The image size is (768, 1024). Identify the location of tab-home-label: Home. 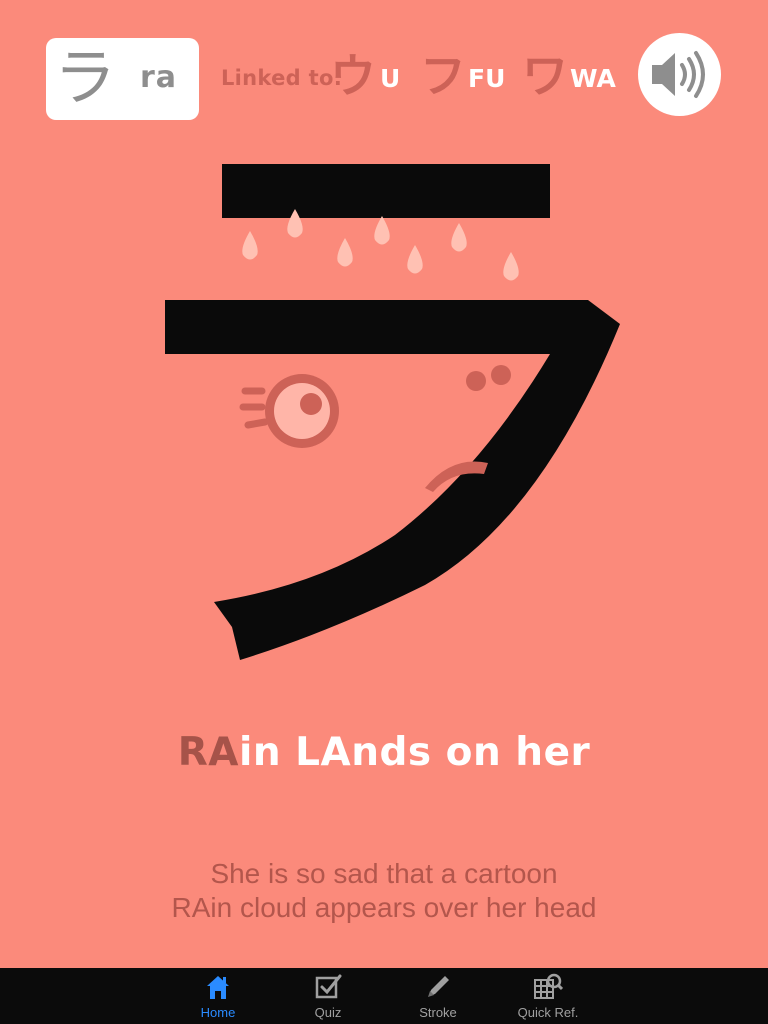
(218, 1012).